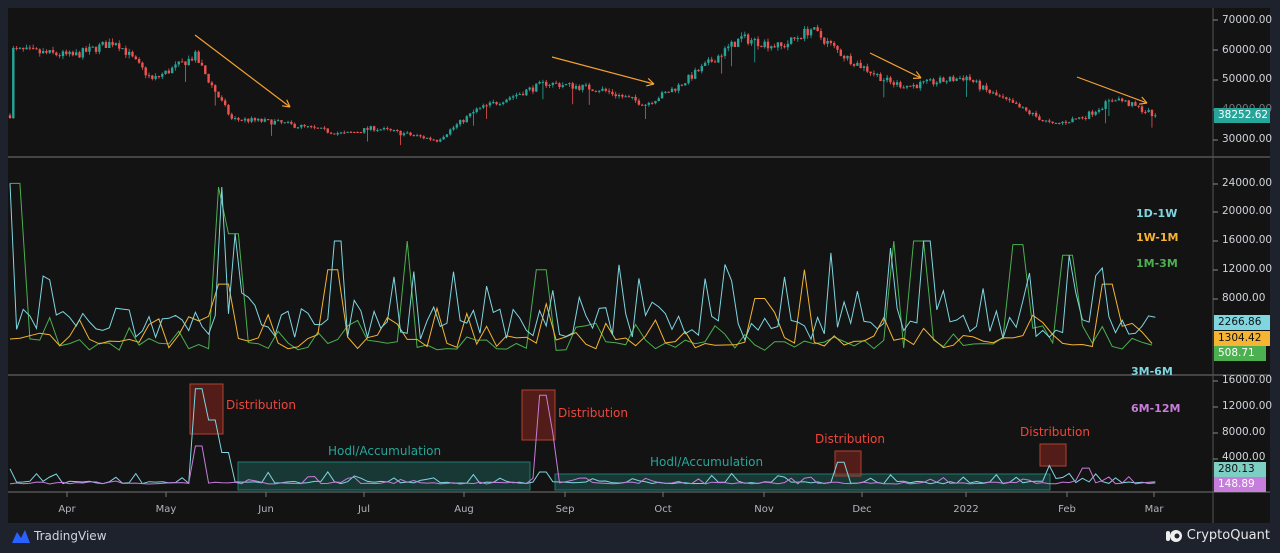  I want to click on x-tick: Apr, so click(67, 509).